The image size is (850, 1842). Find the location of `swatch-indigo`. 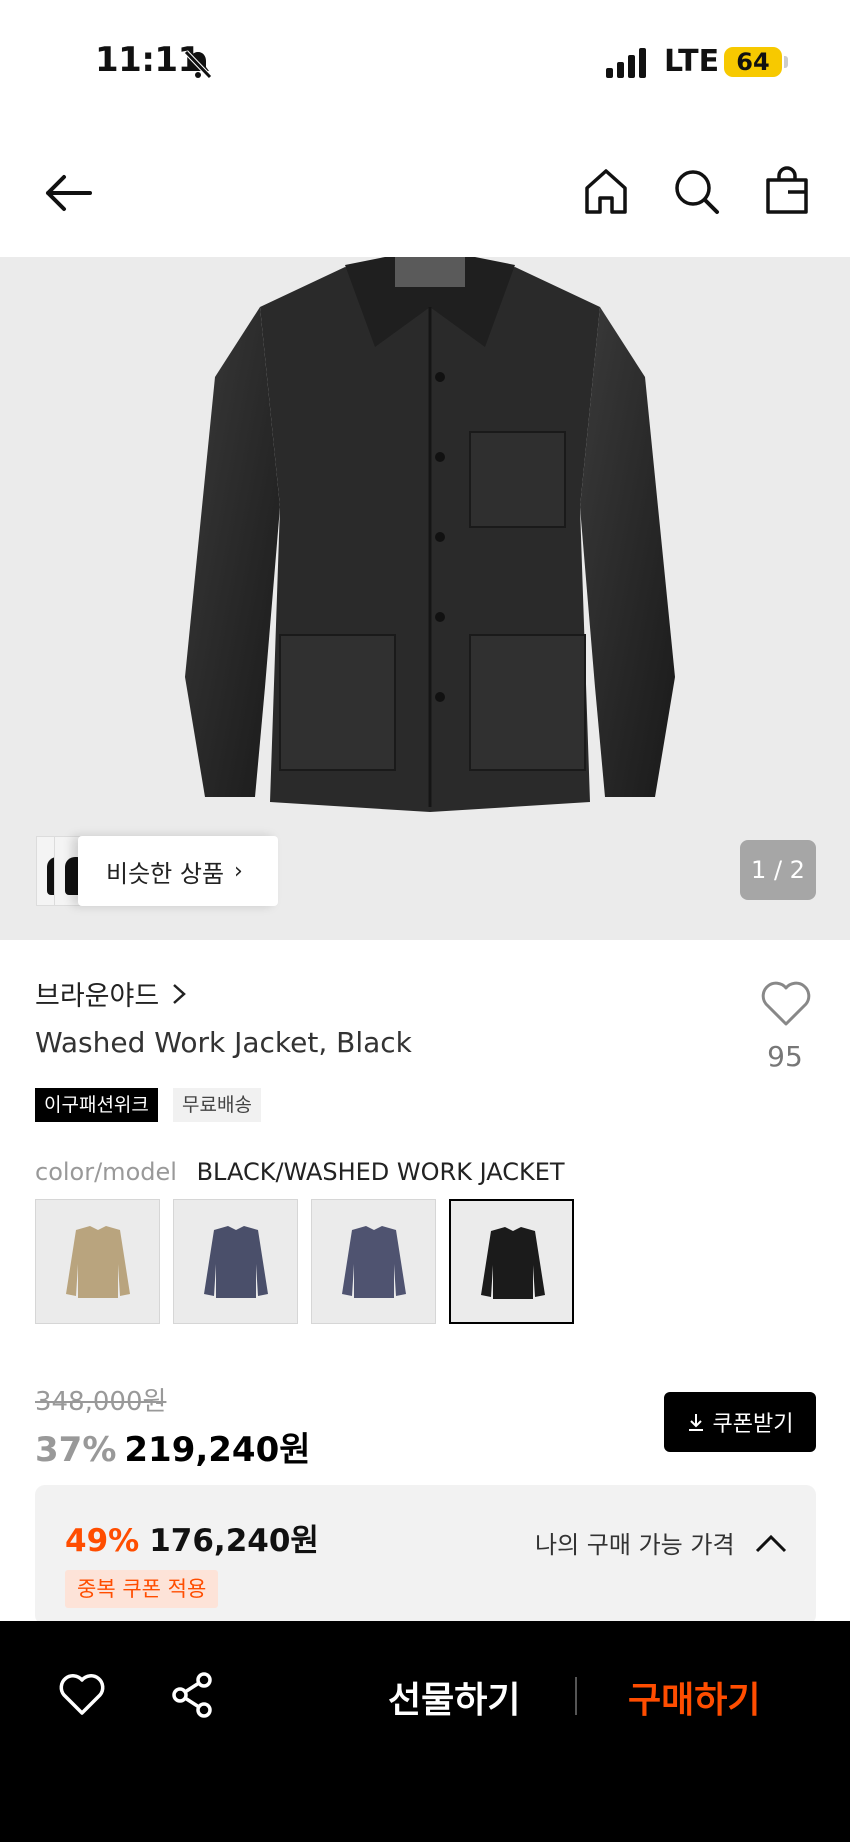

swatch-indigo is located at coordinates (373, 1261).